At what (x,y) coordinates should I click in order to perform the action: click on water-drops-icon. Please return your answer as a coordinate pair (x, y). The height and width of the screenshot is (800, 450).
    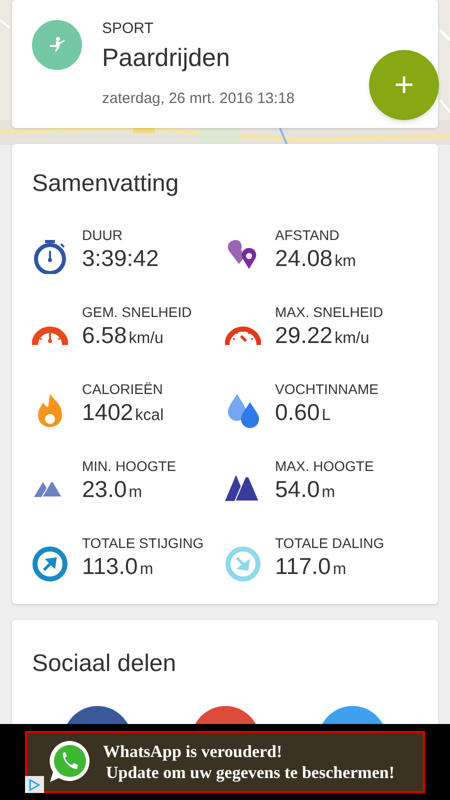
    Looking at the image, I should click on (243, 410).